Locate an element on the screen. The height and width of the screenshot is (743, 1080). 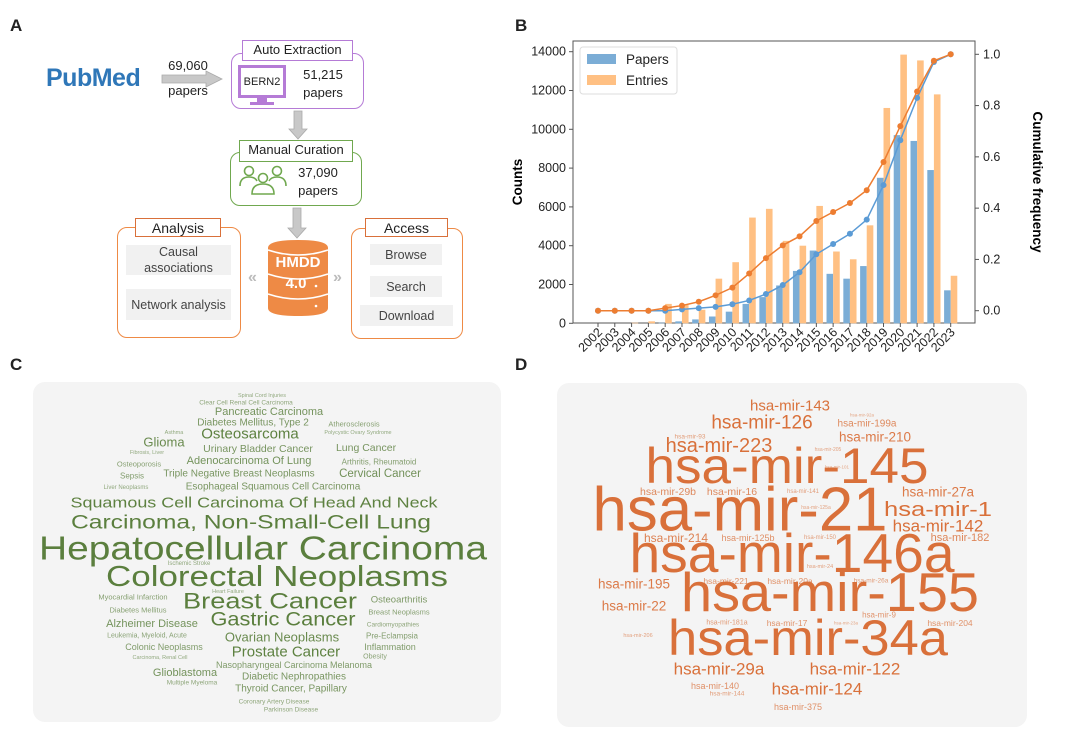
mirna-word: hsa-mir-34a is located at coordinates (808, 638).